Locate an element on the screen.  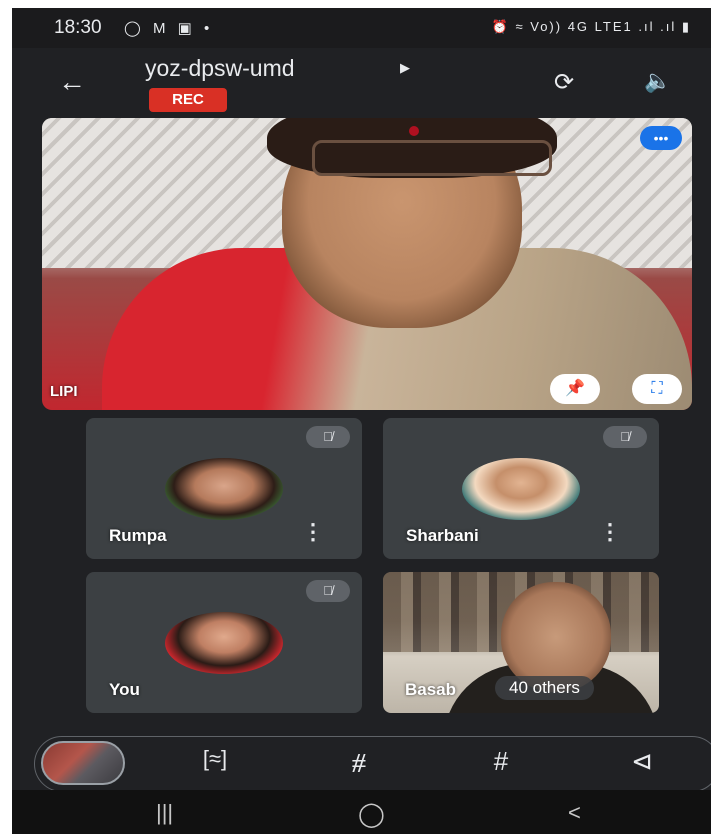
fullscreen-icon: ⛶ is located at coordinates (657, 389).